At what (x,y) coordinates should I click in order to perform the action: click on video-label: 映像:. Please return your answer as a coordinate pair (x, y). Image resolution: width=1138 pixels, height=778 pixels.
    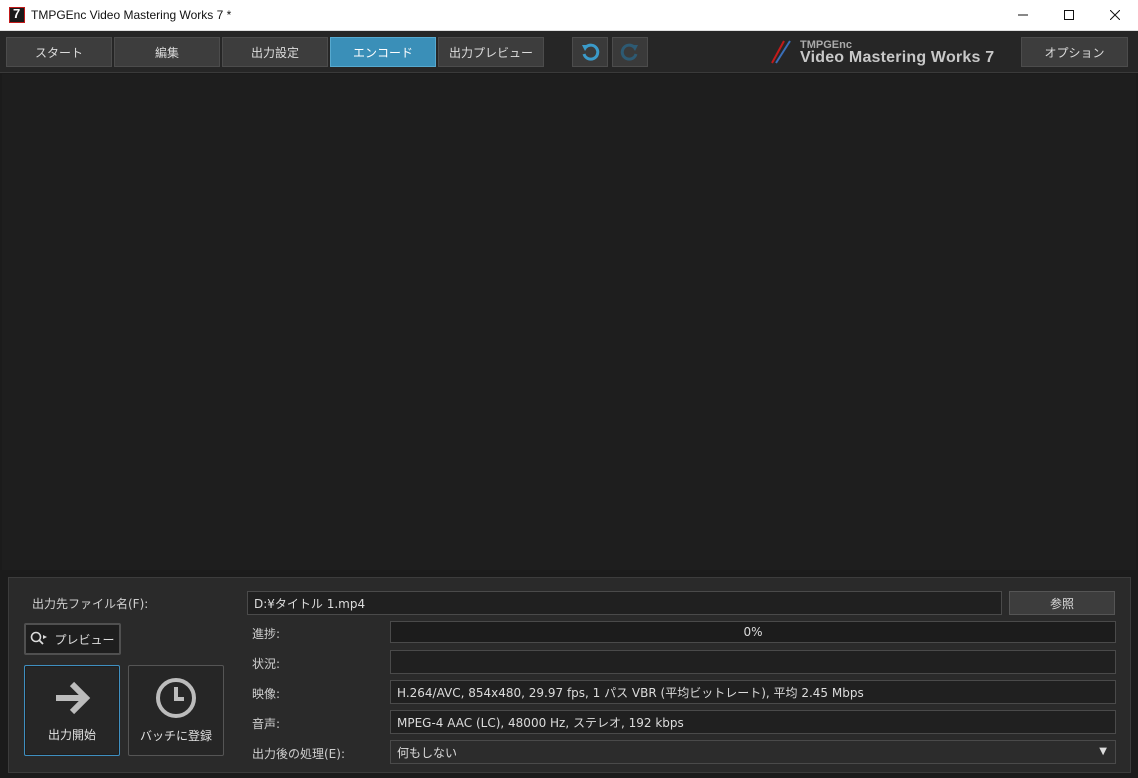
    Looking at the image, I should click on (266, 694).